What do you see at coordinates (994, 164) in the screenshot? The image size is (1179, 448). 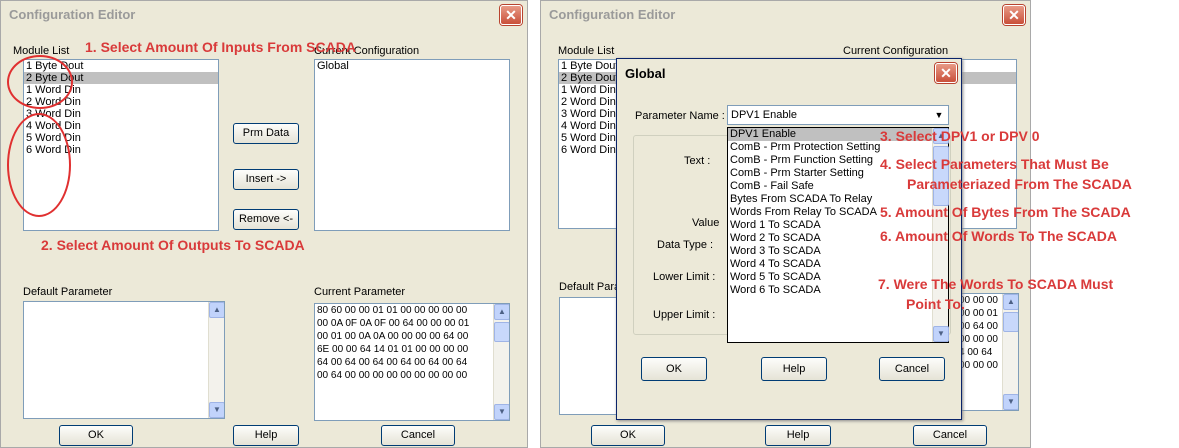 I see `annotation-4-line1: 4. Select Parameters That Must Be` at bounding box center [994, 164].